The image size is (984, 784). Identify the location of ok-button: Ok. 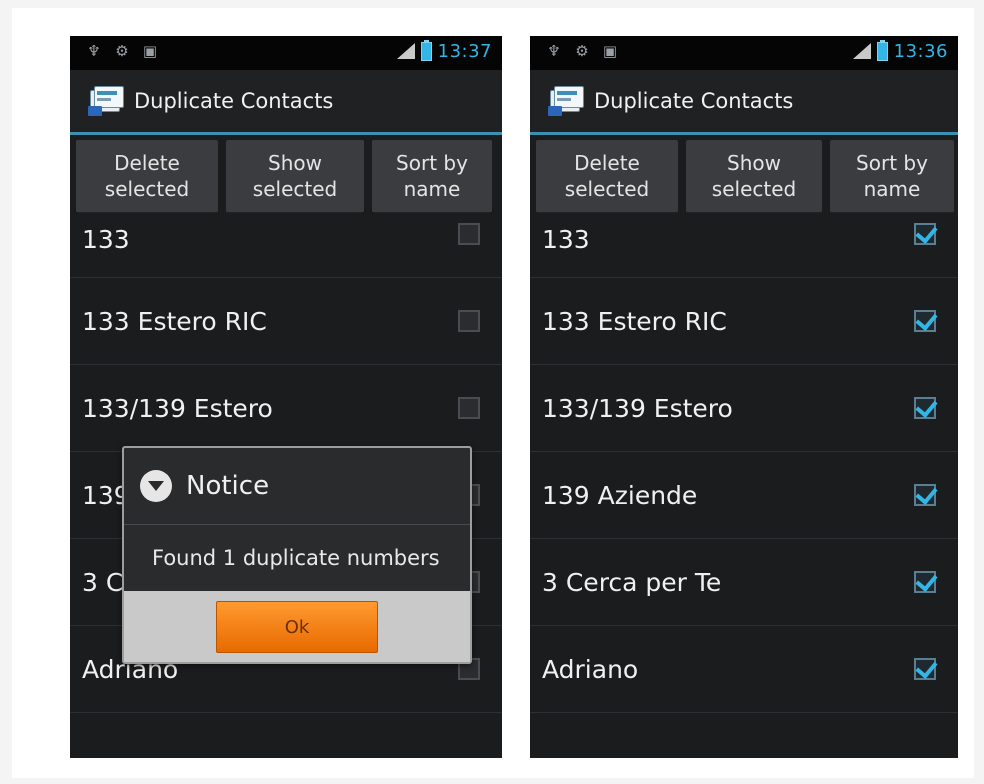
(297, 627).